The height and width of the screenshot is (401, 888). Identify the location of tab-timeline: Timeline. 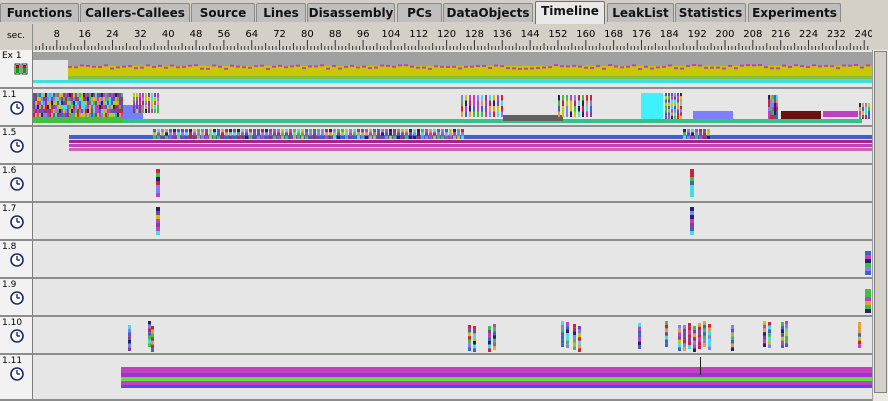
(570, 12).